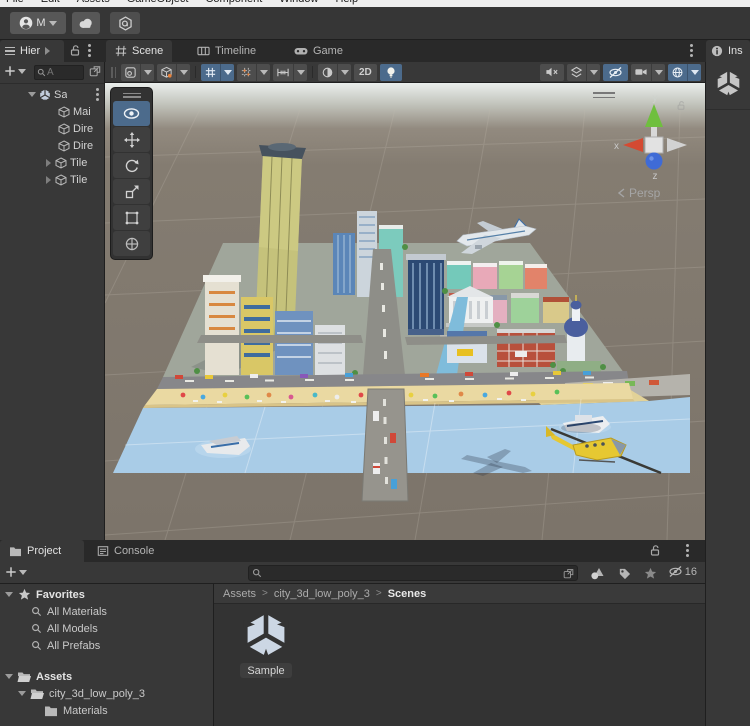  I want to click on asset-sample-scene: Sample, so click(266, 645).